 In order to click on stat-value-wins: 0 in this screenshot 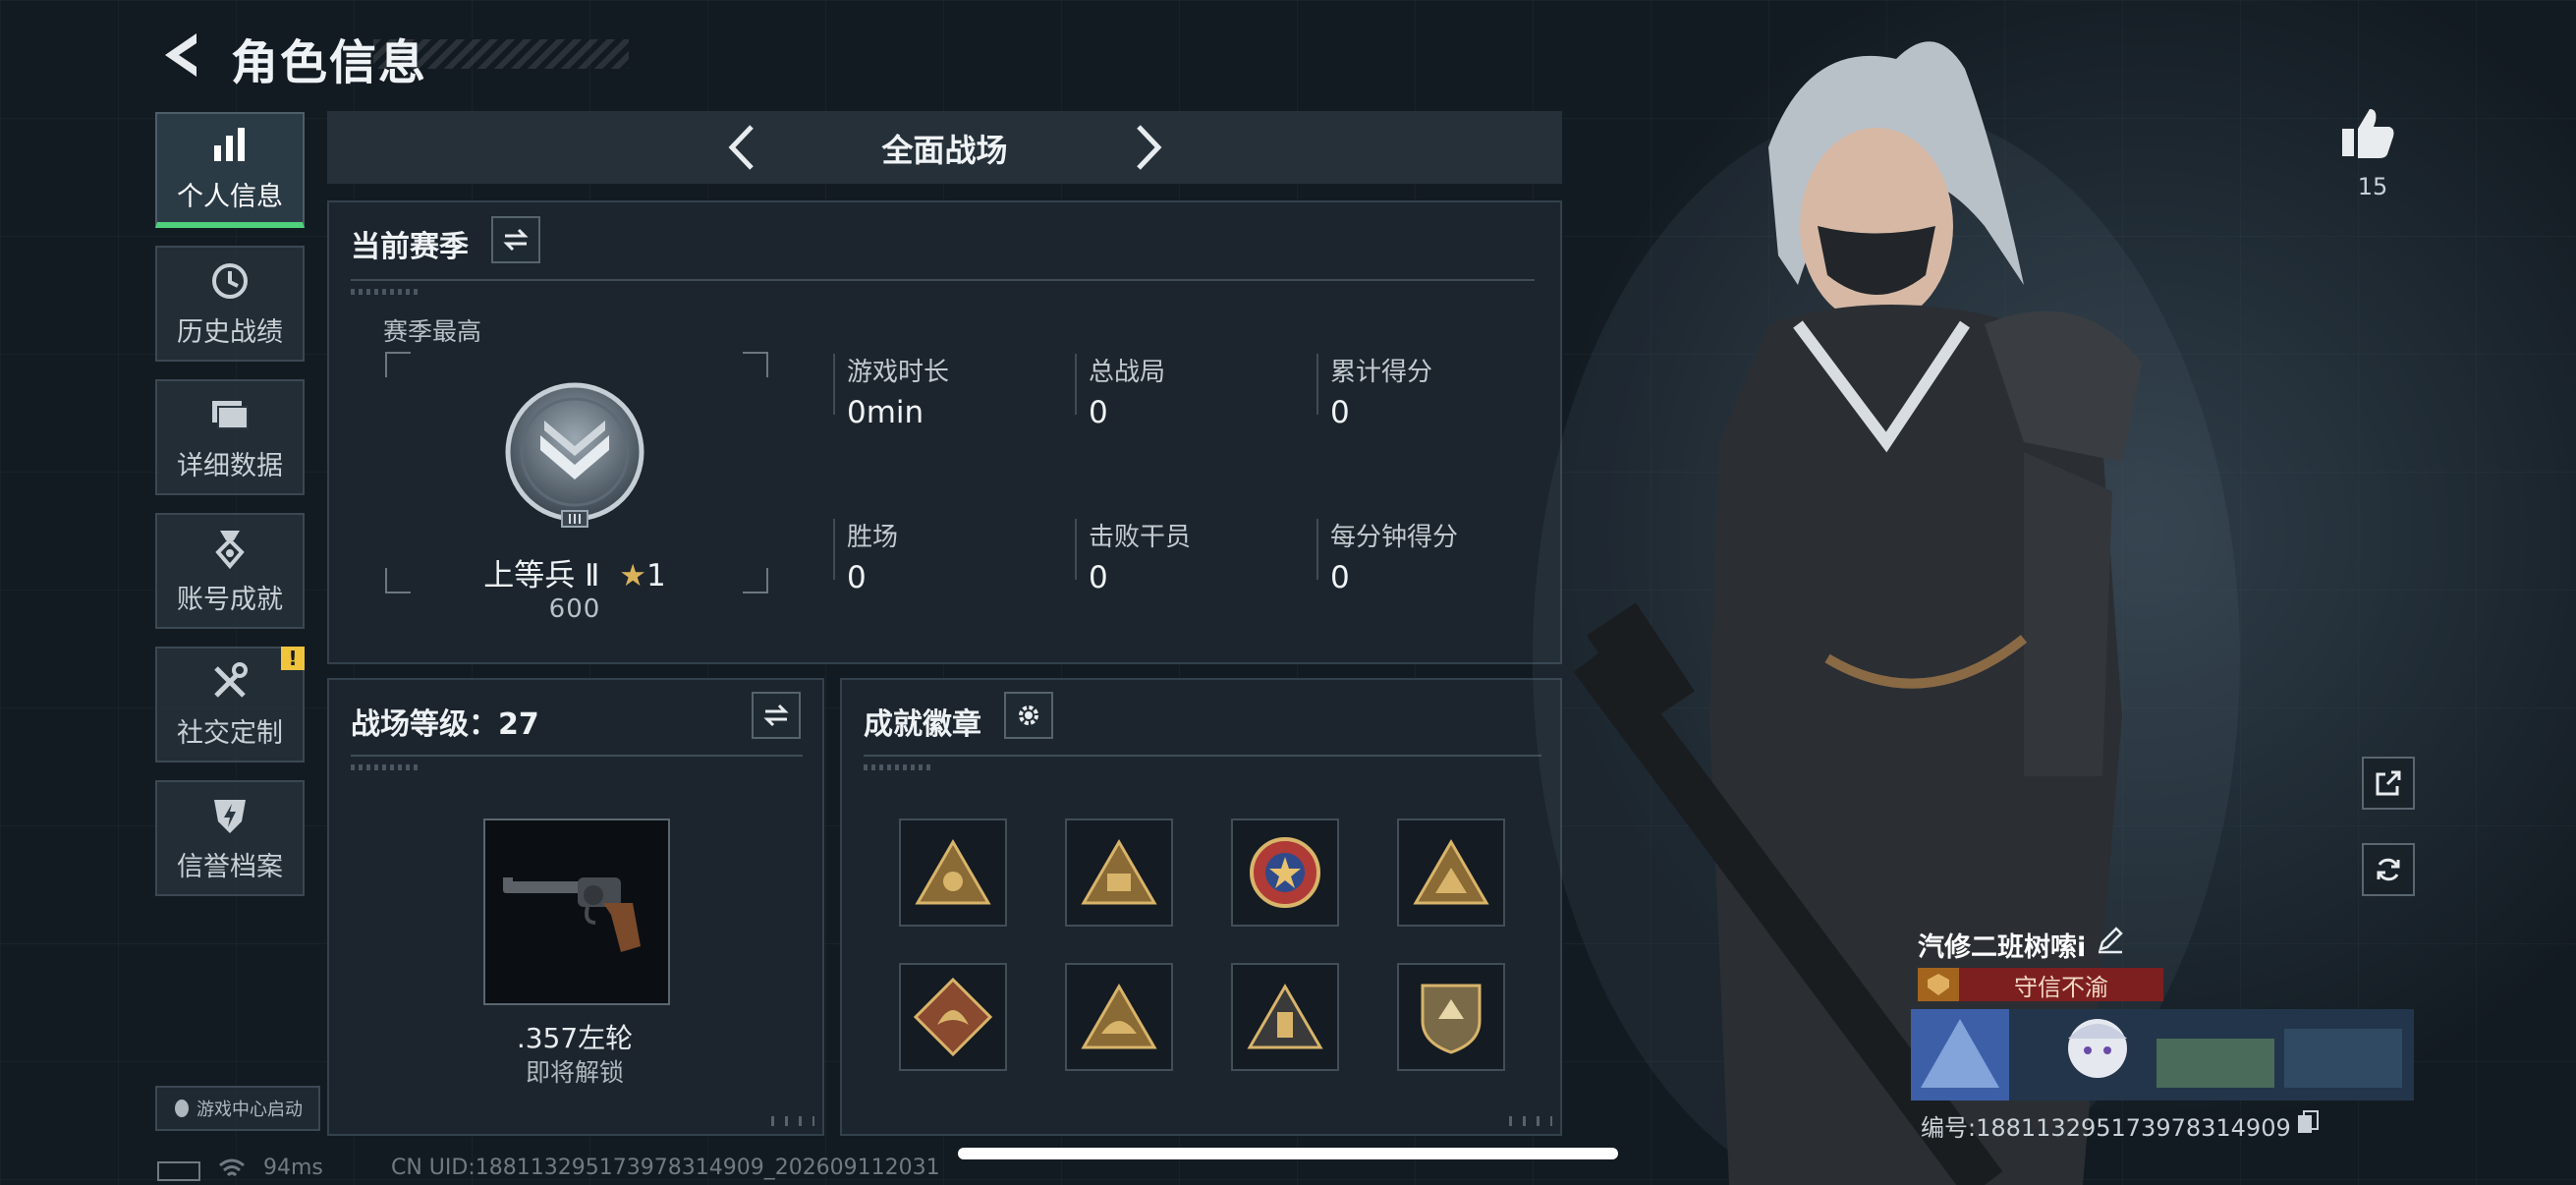, I will do `click(857, 577)`.